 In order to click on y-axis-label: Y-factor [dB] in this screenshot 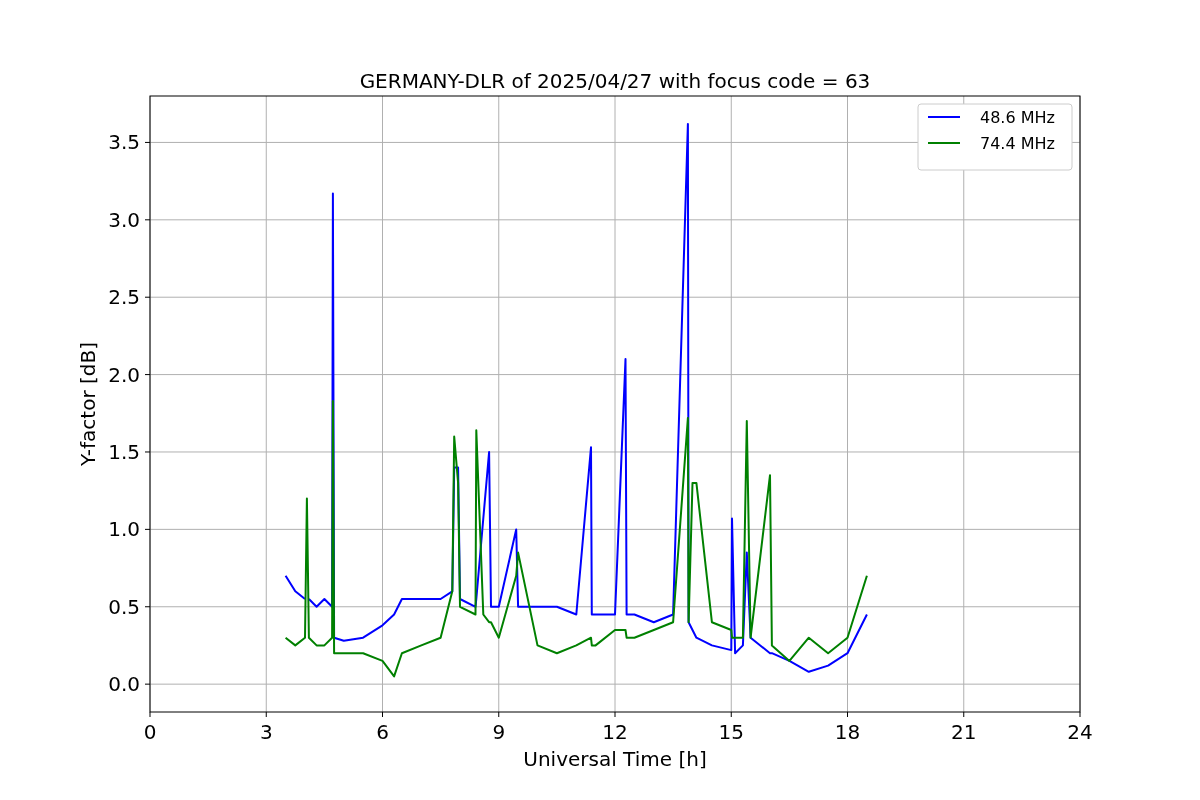, I will do `click(88, 404)`.